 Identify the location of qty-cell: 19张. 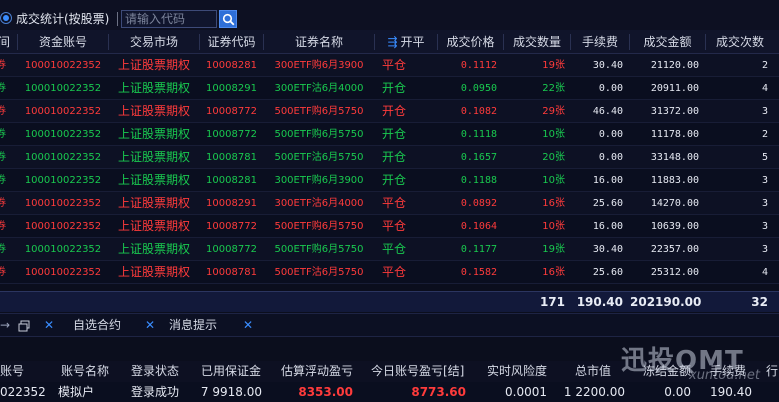
(553, 249).